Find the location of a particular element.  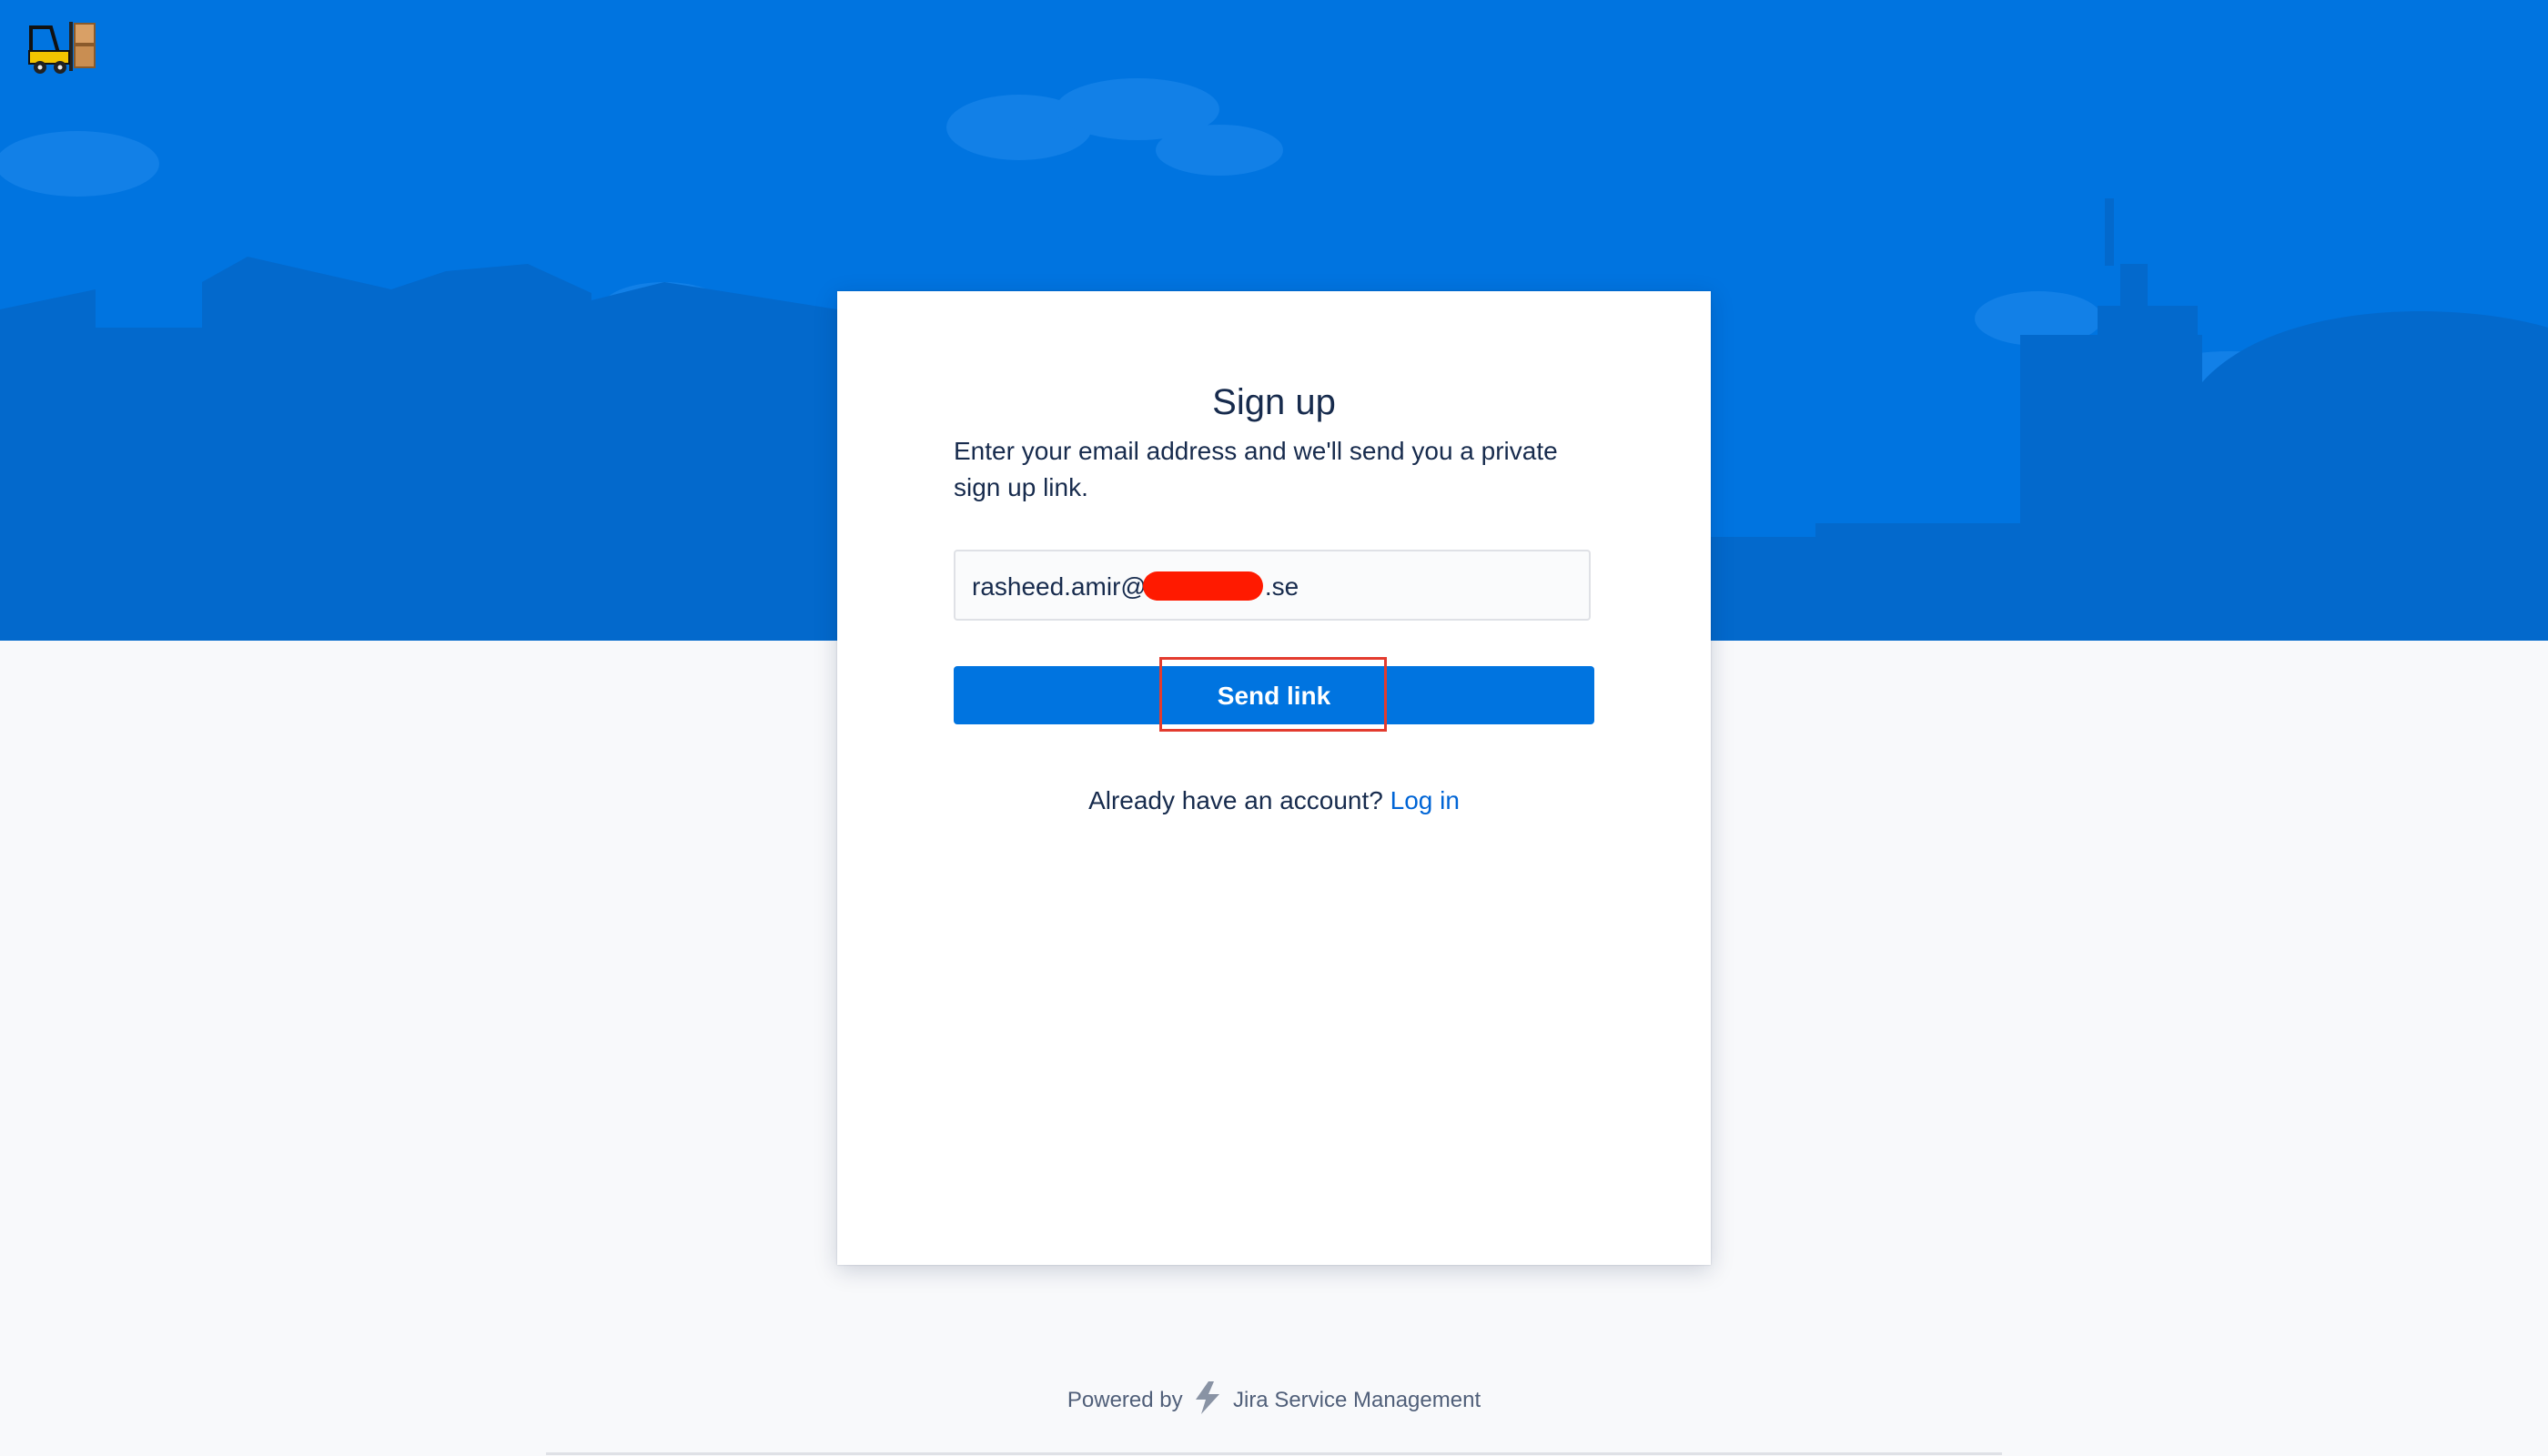

footer: Powered by Jira Service Management is located at coordinates (1274, 1397).